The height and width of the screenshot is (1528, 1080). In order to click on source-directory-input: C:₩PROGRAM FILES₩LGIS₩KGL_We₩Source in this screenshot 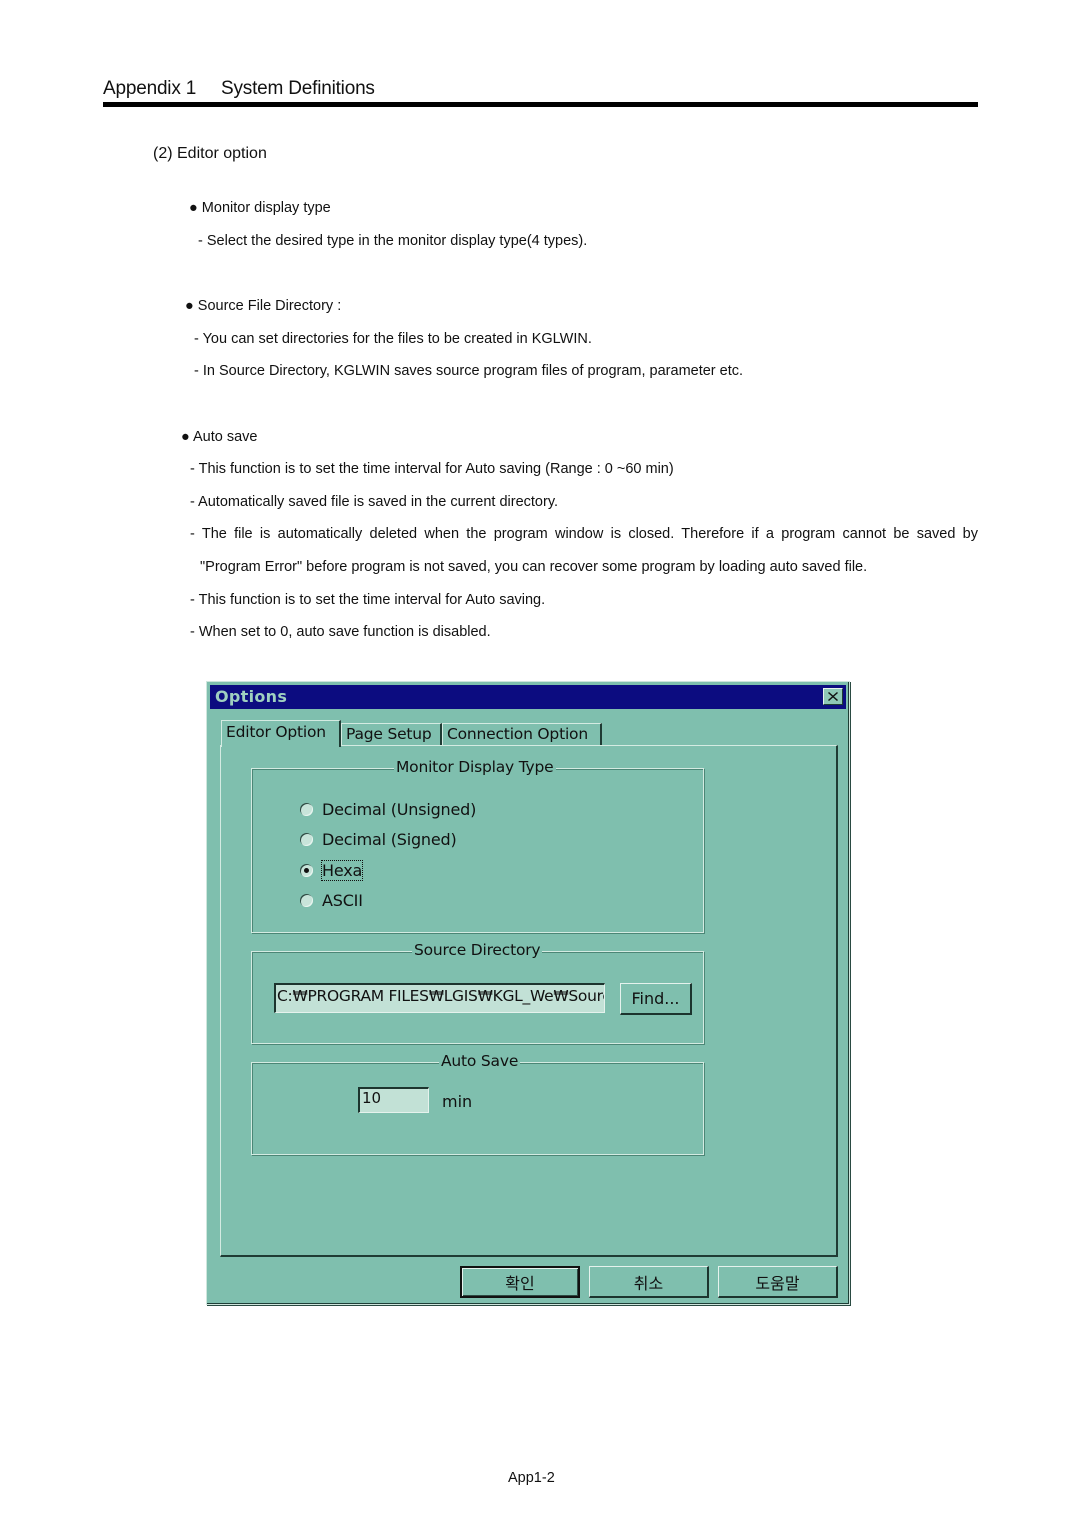, I will do `click(439, 998)`.